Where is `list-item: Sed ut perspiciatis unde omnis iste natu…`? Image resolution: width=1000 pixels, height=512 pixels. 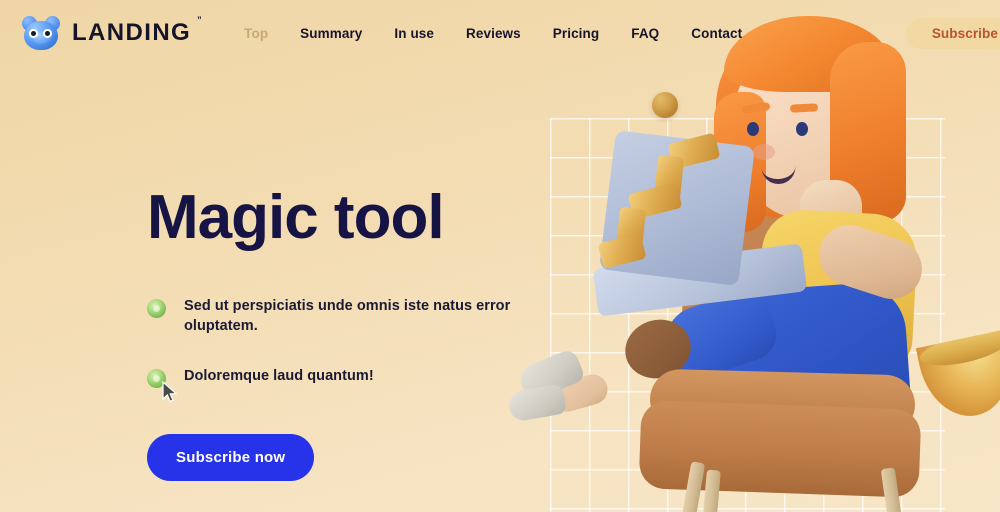 list-item: Sed ut perspiciatis unde omnis iste natu… is located at coordinates (347, 316).